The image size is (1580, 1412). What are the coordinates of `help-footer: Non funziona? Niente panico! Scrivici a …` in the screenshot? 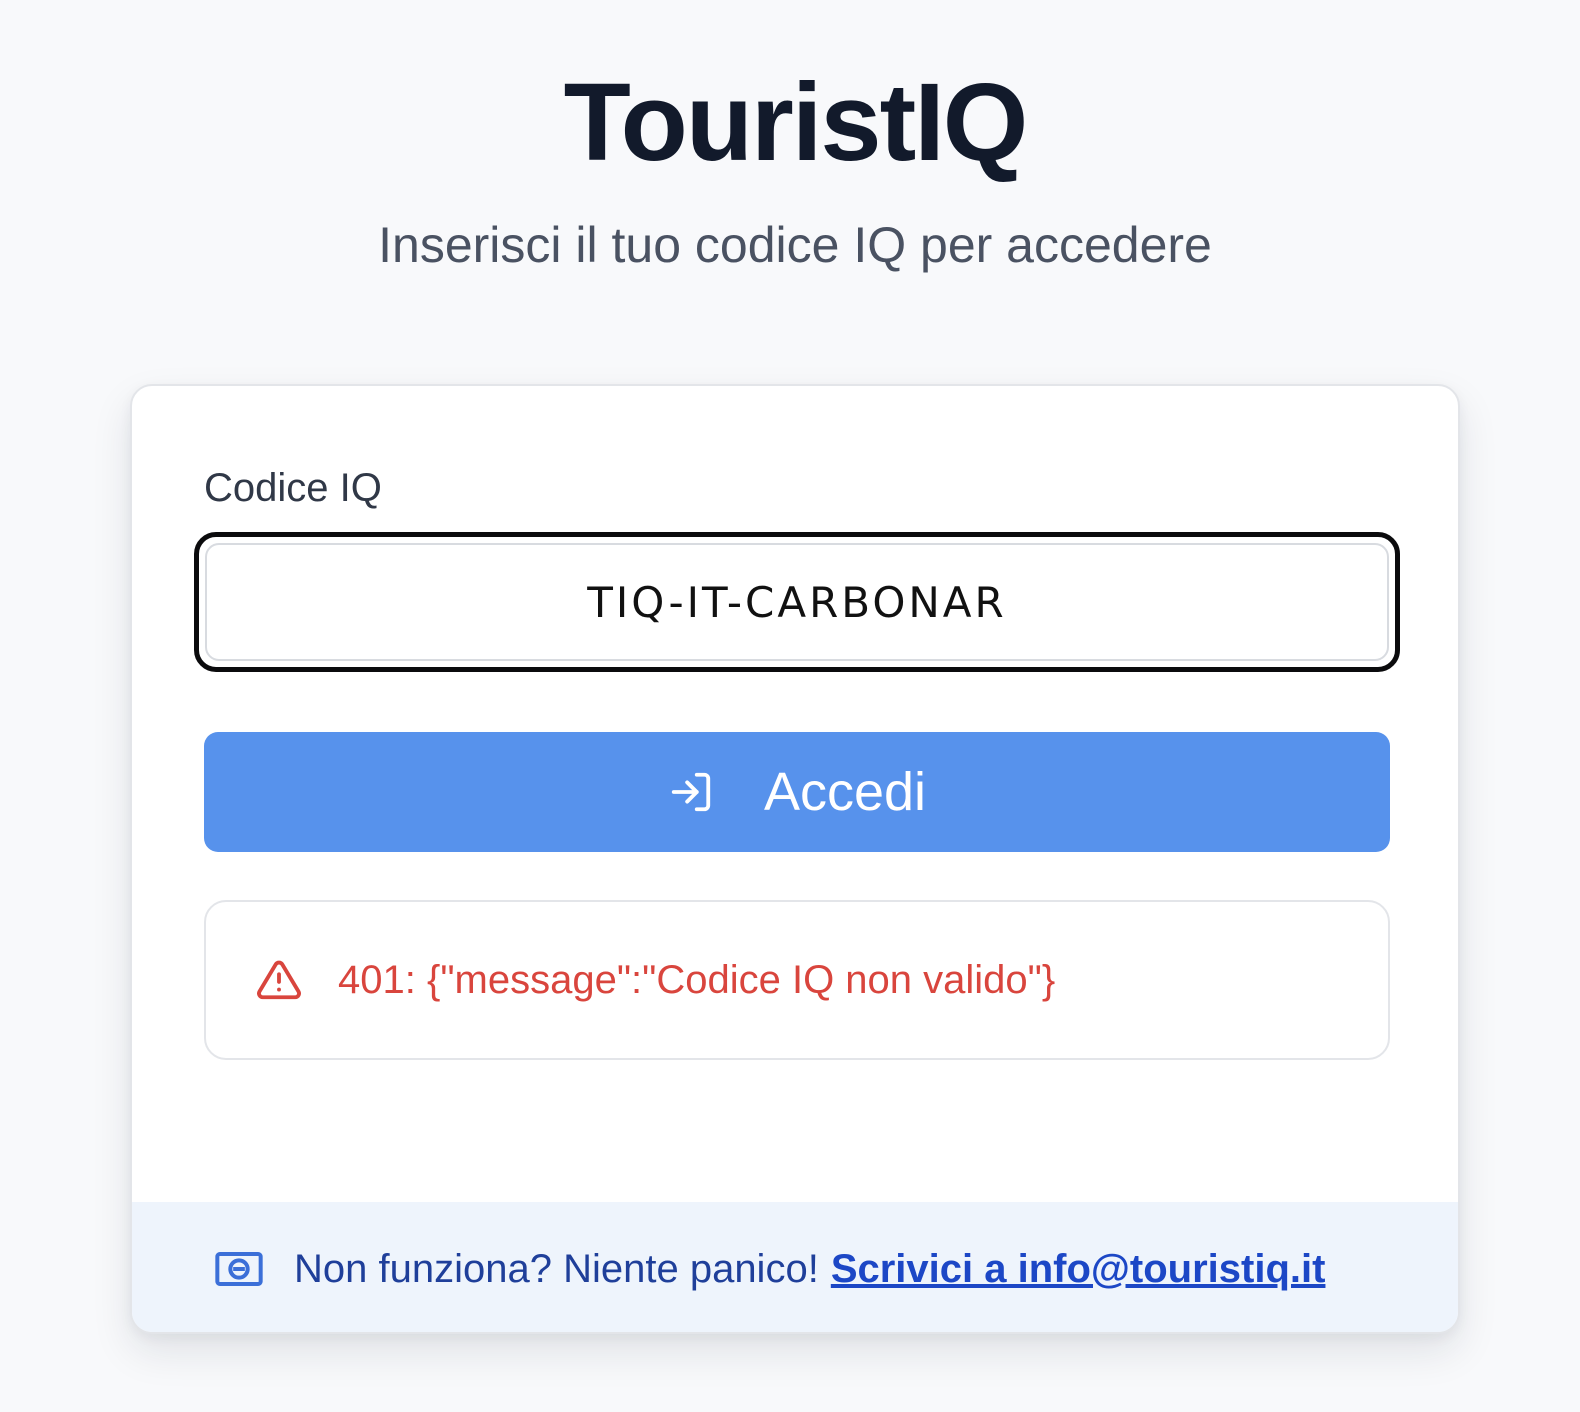 It's located at (795, 1267).